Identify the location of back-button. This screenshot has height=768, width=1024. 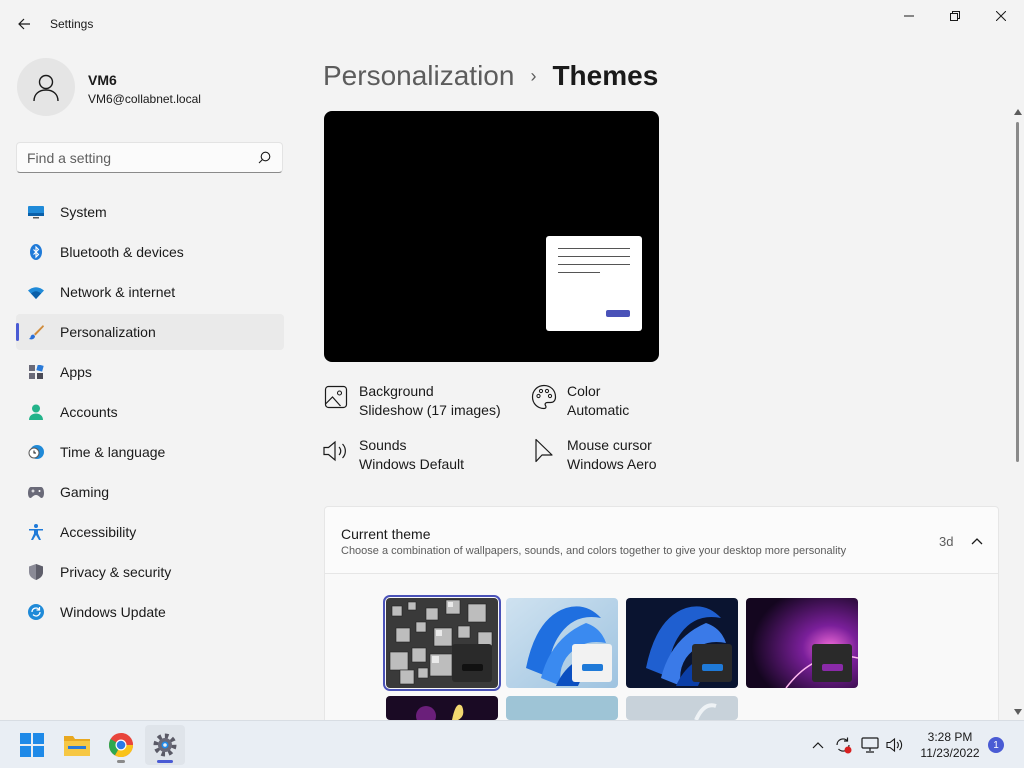
(24, 24).